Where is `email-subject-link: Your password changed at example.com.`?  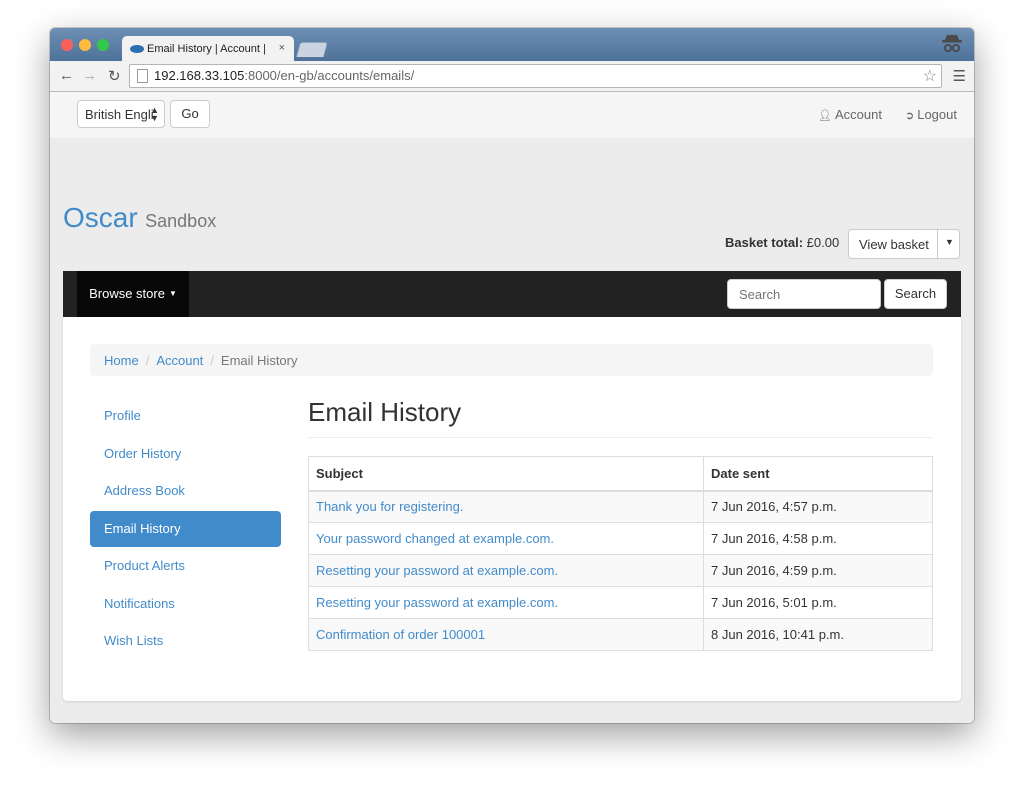 email-subject-link: Your password changed at example.com. is located at coordinates (506, 538).